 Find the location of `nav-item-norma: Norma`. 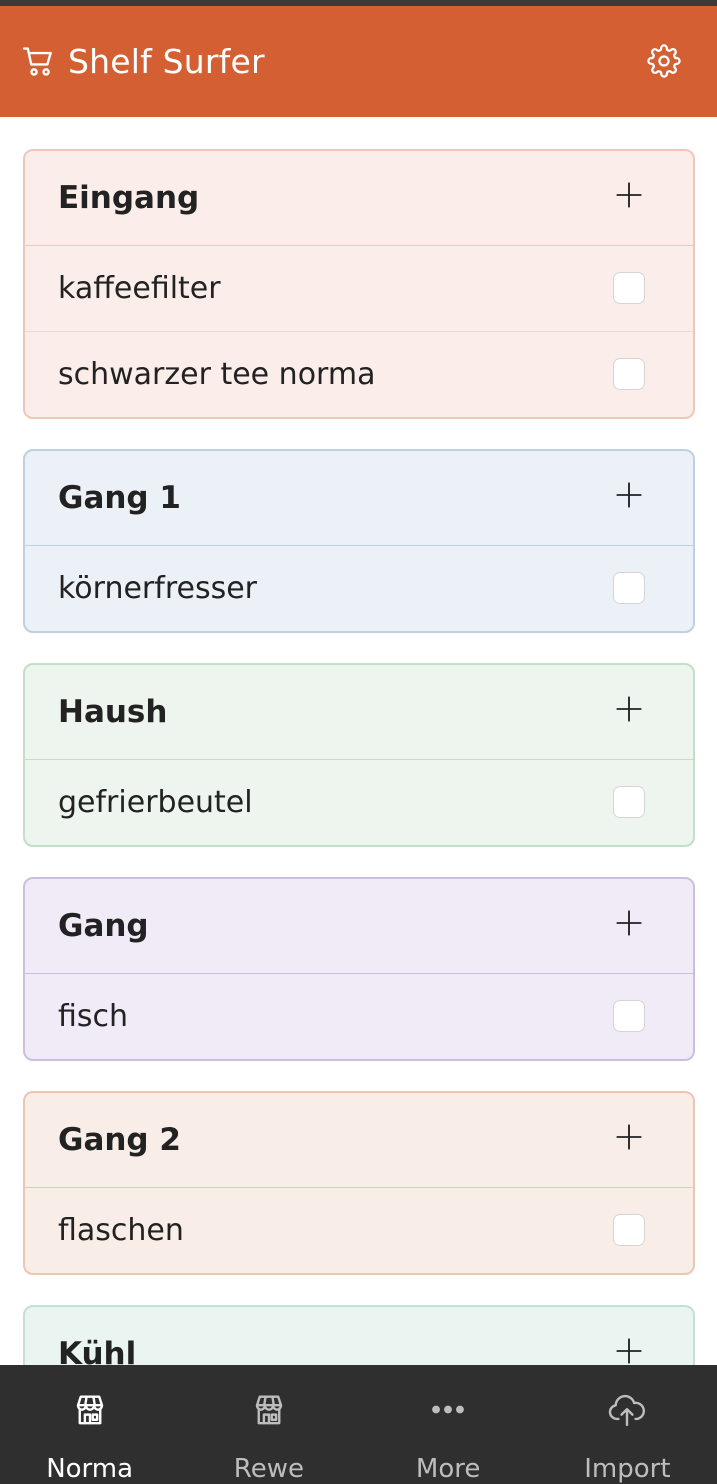

nav-item-norma: Norma is located at coordinates (89, 1424).